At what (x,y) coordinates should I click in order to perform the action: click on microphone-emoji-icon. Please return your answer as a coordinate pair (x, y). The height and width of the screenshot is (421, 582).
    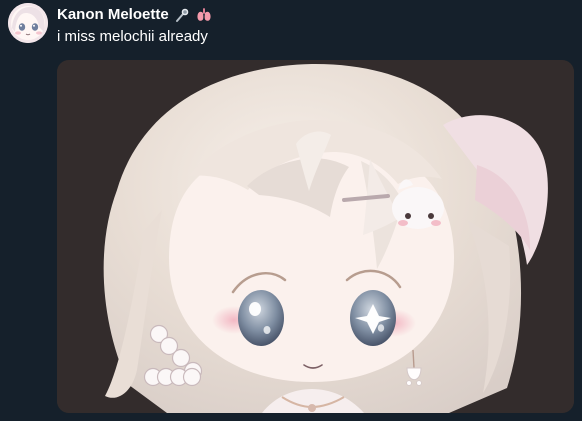
    Looking at the image, I should click on (182, 15).